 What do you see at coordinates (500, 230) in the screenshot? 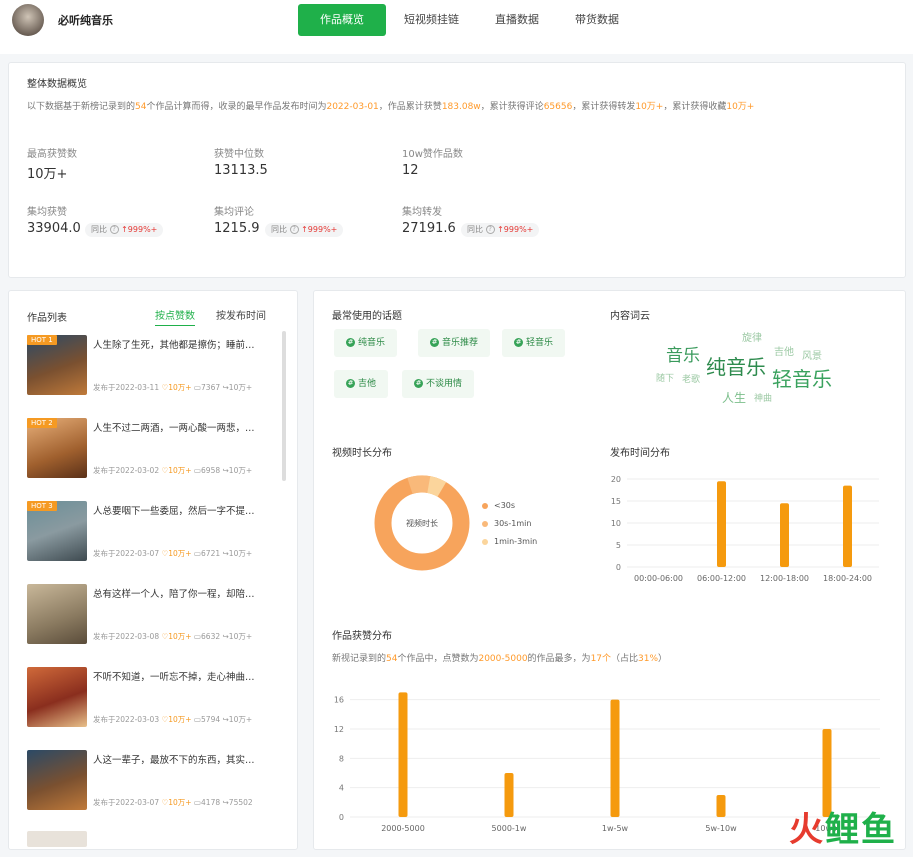
I see `yoy-badge-shares: 同比 ? ↑999%+` at bounding box center [500, 230].